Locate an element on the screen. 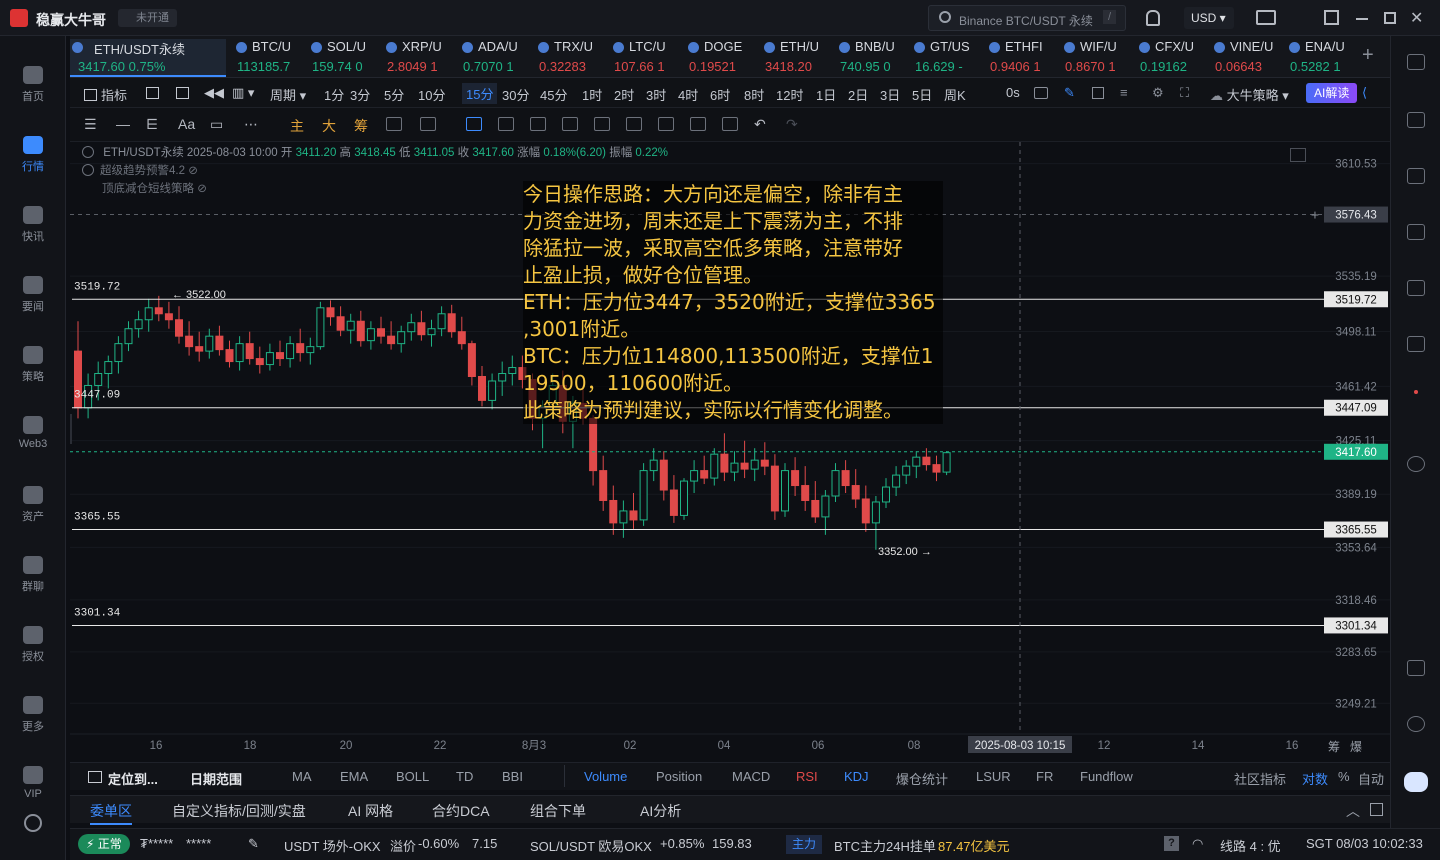 Image resolution: width=1440 pixels, height=860 pixels. ticker-tab: WIF/U 0.8670 1 is located at coordinates (1098, 58).